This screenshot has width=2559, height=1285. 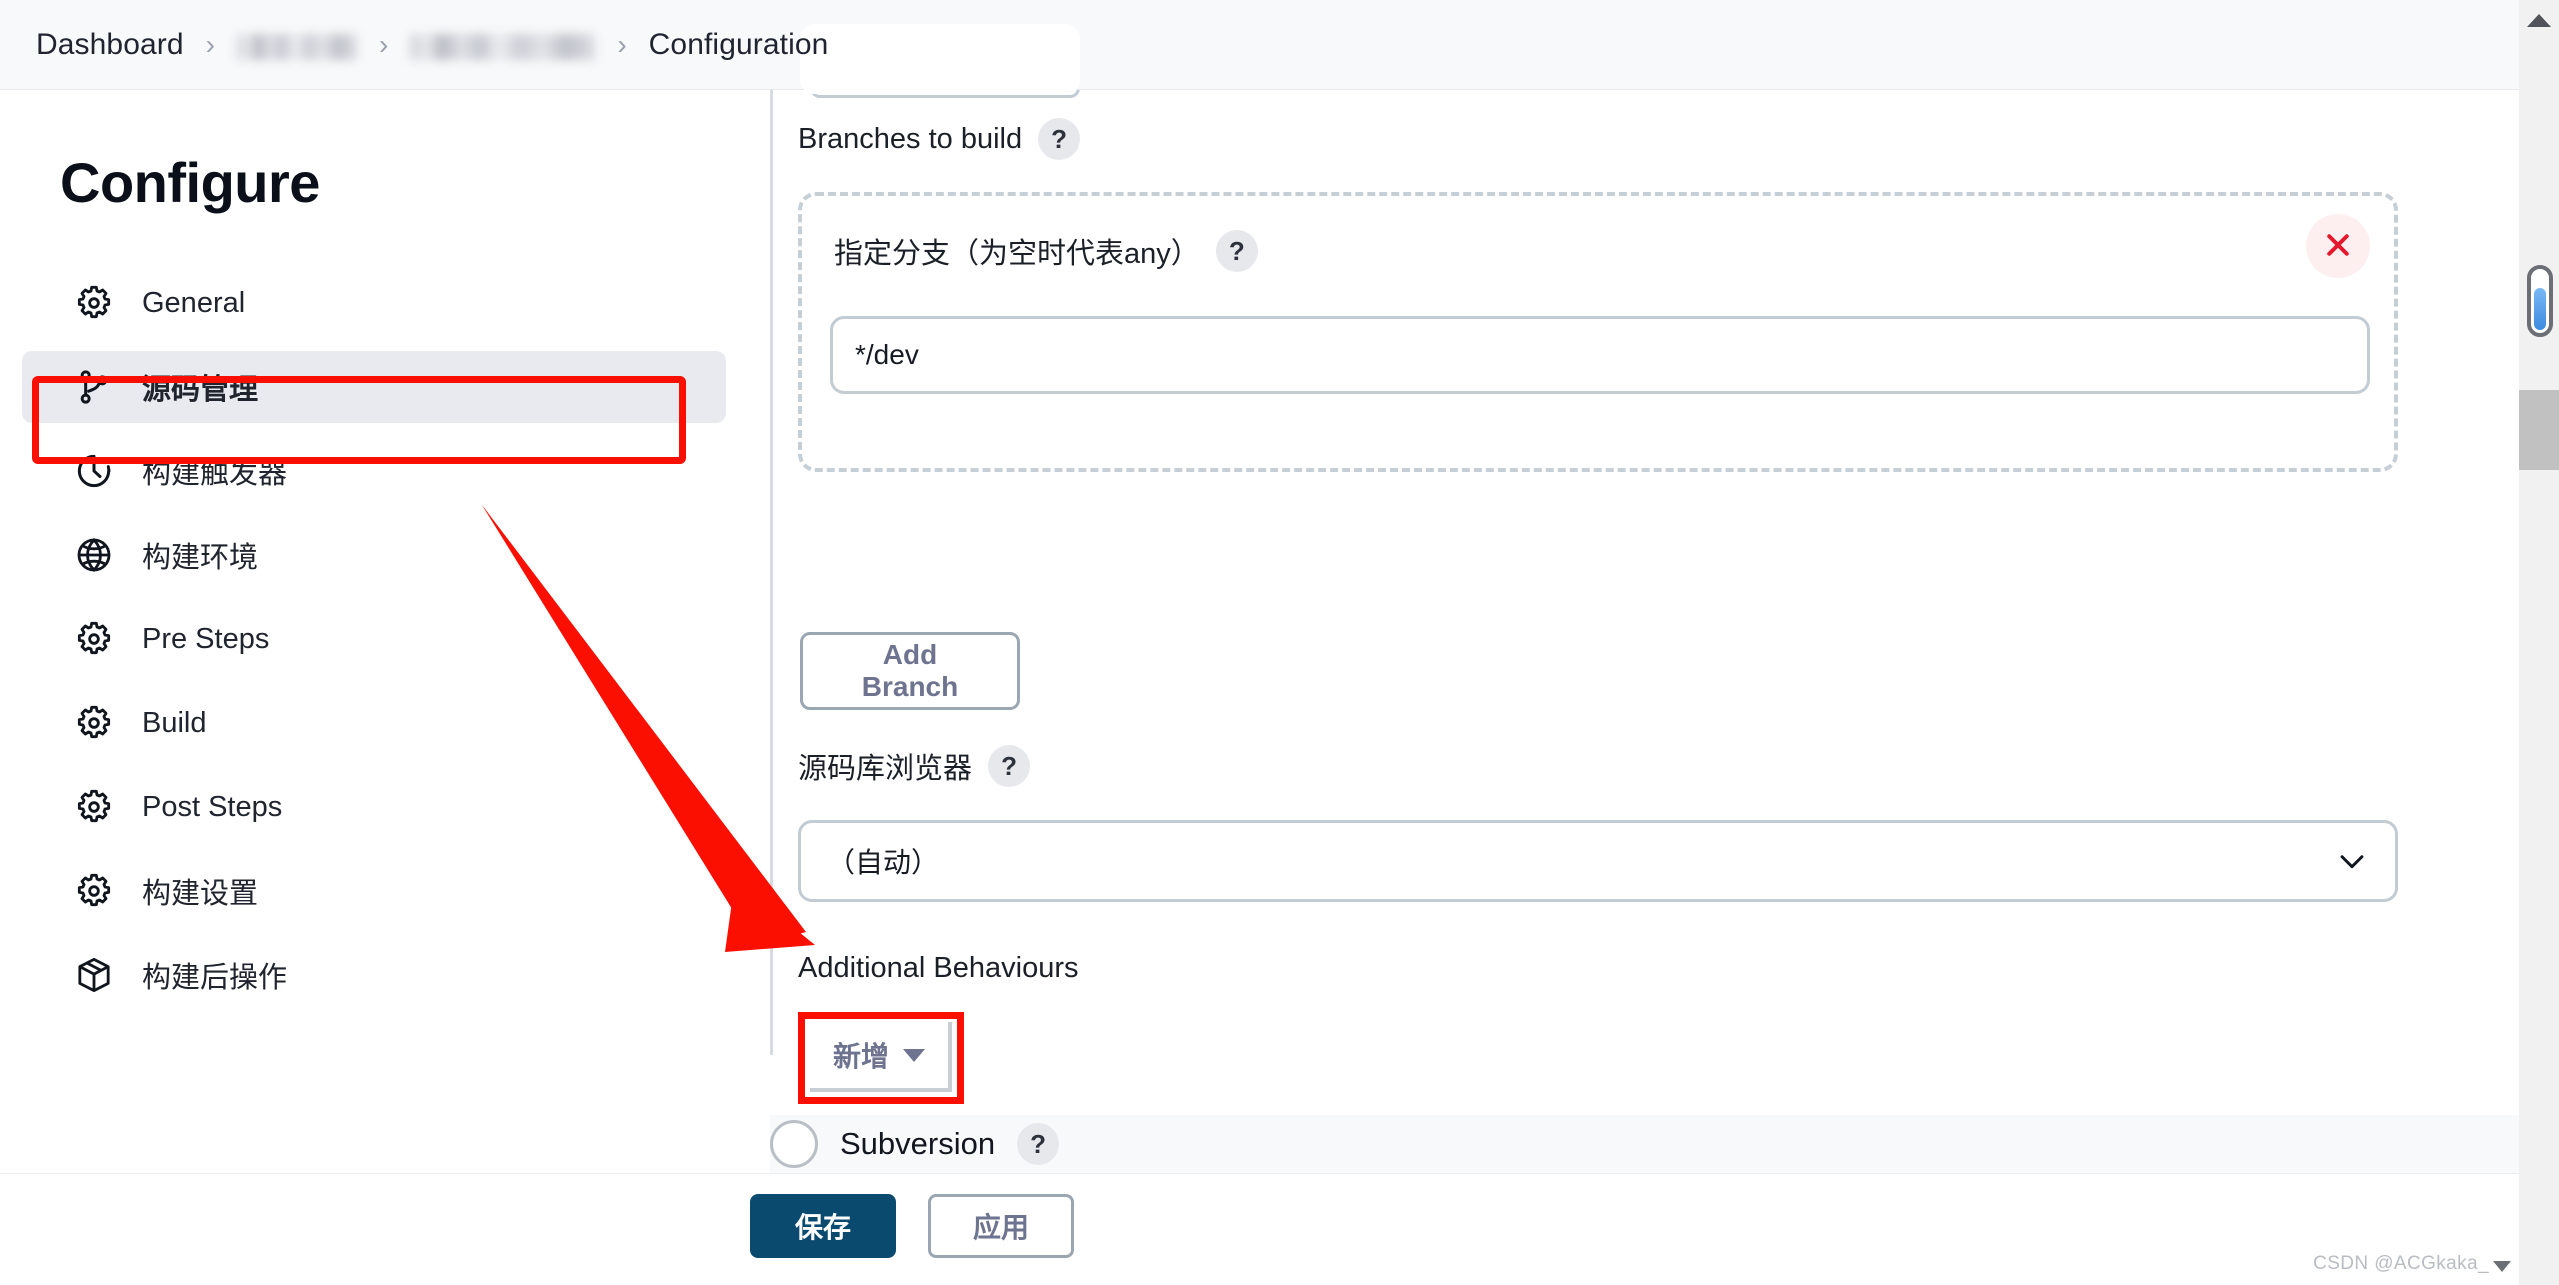 I want to click on watermark-caret-icon, so click(x=2502, y=1266).